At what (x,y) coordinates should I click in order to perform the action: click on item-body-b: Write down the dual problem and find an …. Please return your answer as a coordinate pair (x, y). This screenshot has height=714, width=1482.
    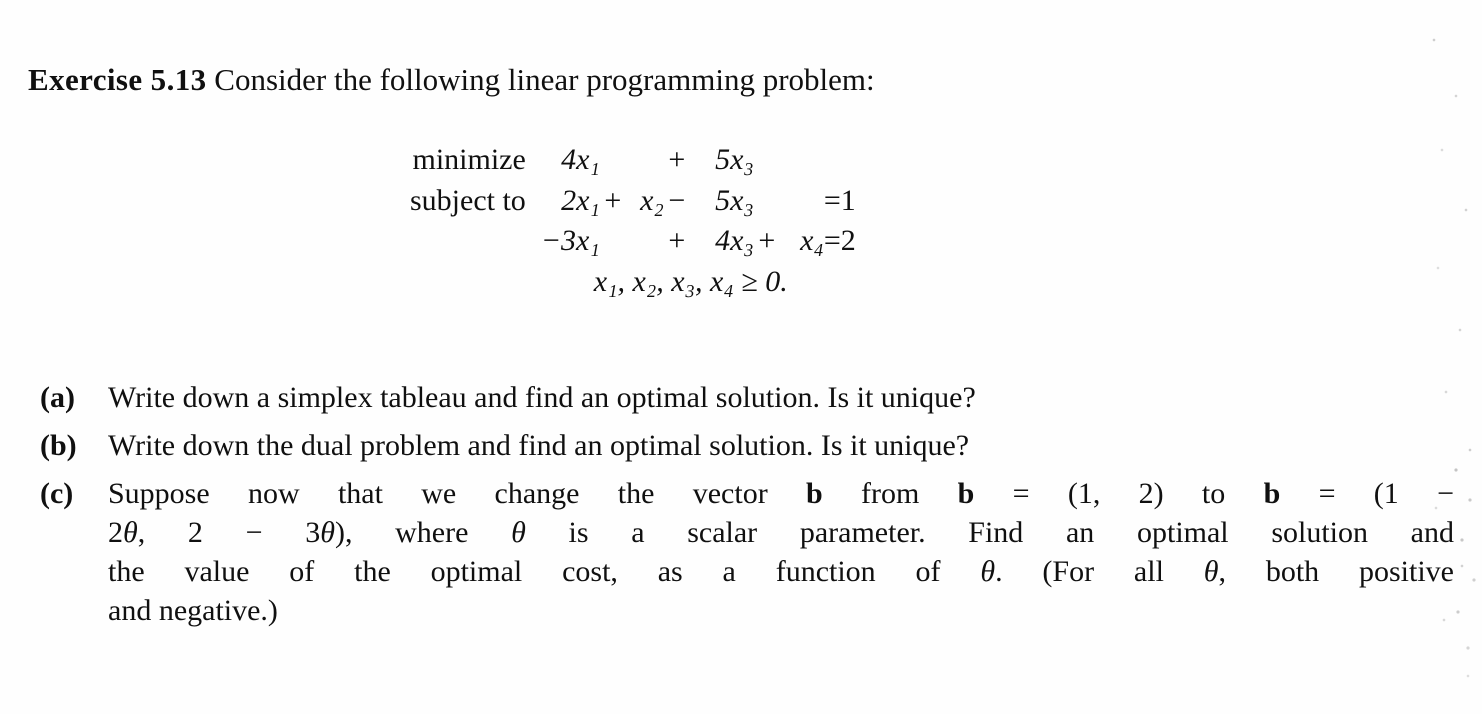
    Looking at the image, I should click on (781, 445).